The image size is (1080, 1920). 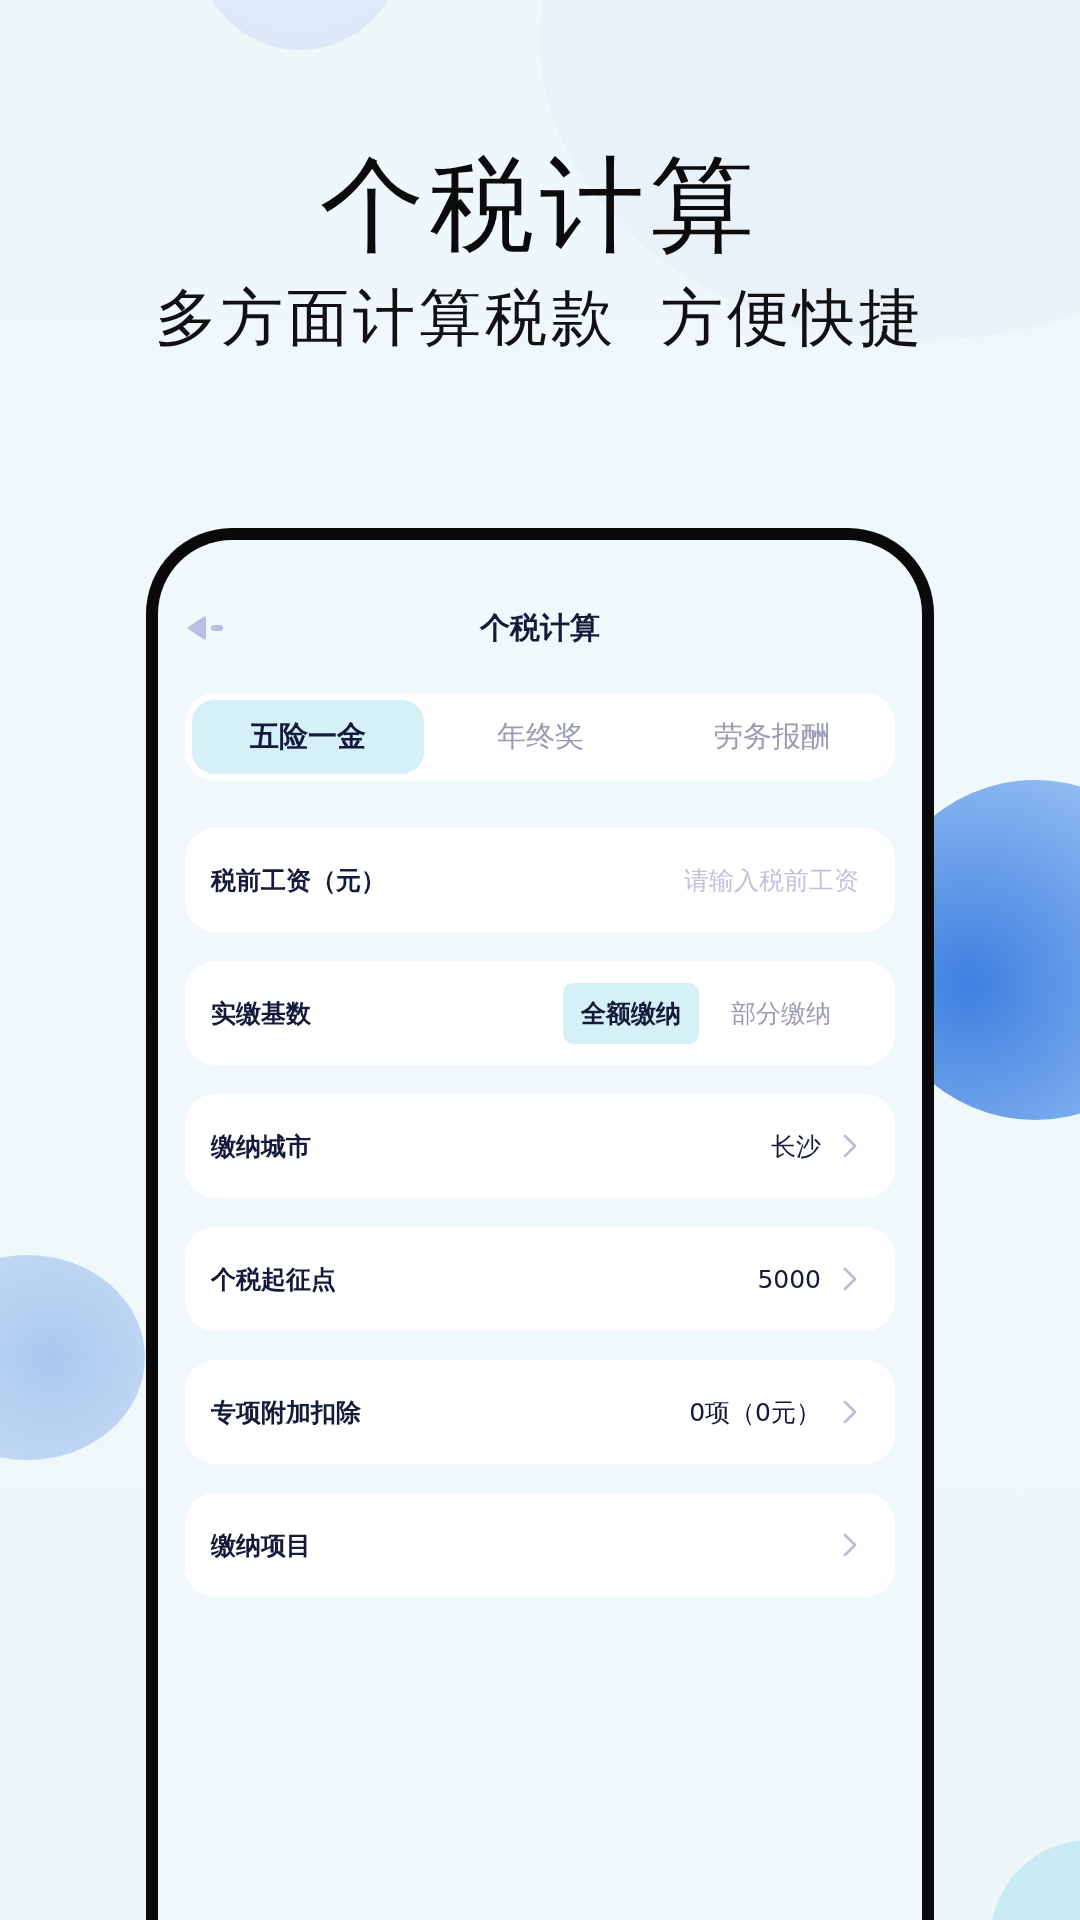 What do you see at coordinates (755, 1412) in the screenshot?
I see `row-value: 0项（0元）` at bounding box center [755, 1412].